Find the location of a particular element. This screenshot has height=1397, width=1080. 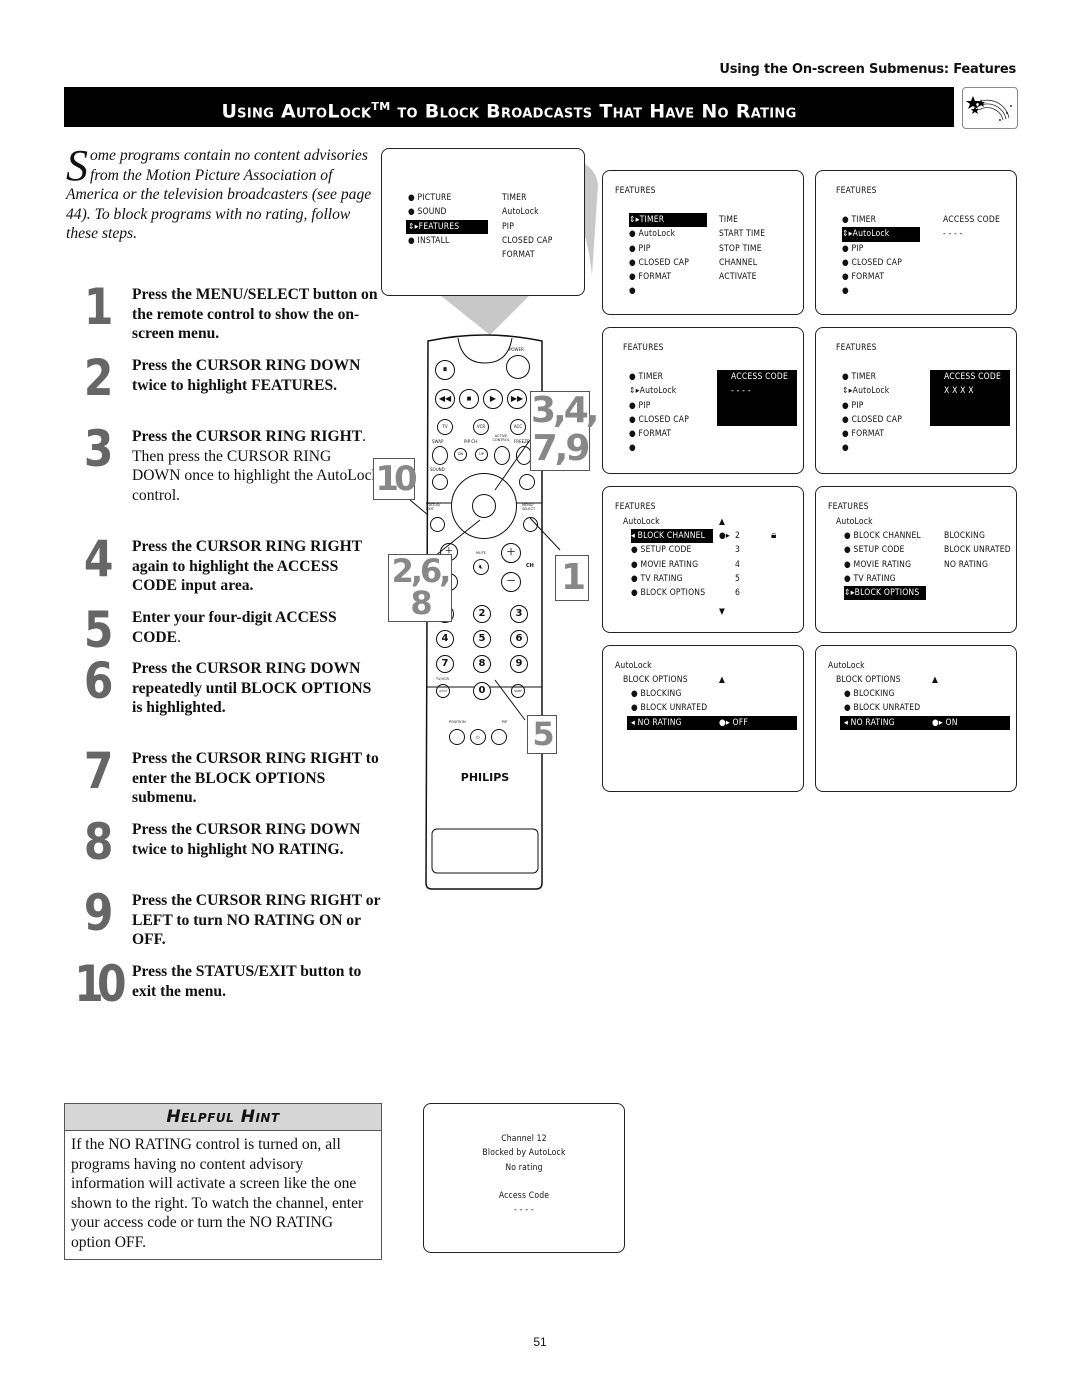

step-number: 3 is located at coordinates (98, 449).